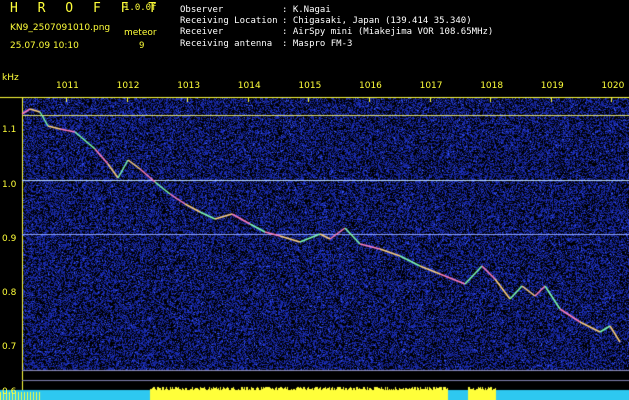 The image size is (629, 400). Describe the element at coordinates (142, 46) in the screenshot. I see `meteor-count: 9` at that location.